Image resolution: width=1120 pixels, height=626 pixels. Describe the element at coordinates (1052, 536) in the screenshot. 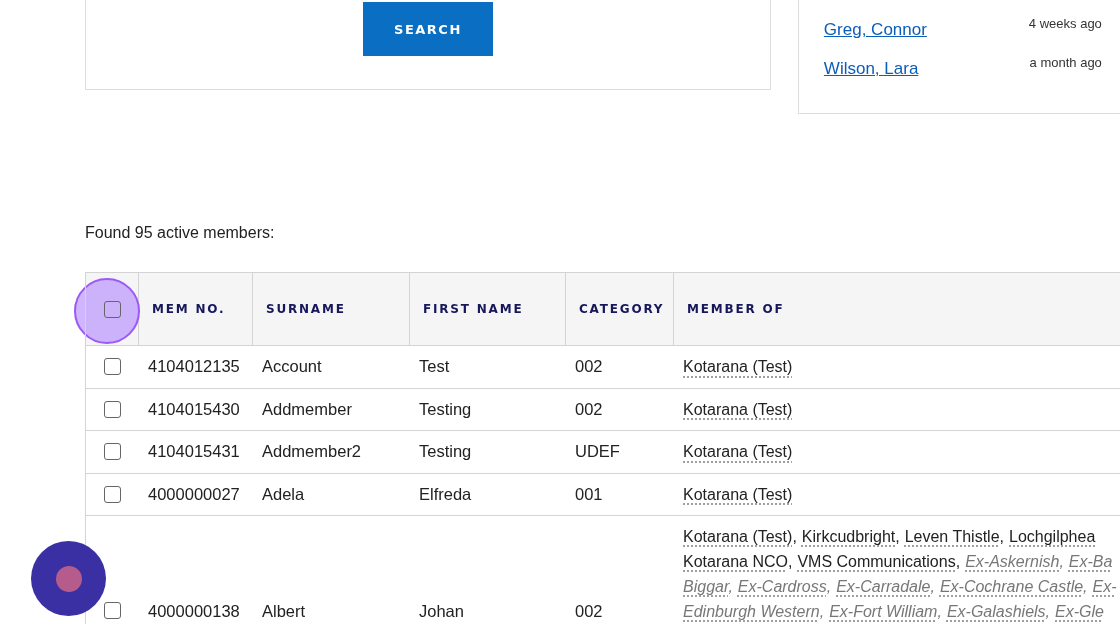

I see `club-link: Lochgilphea` at that location.